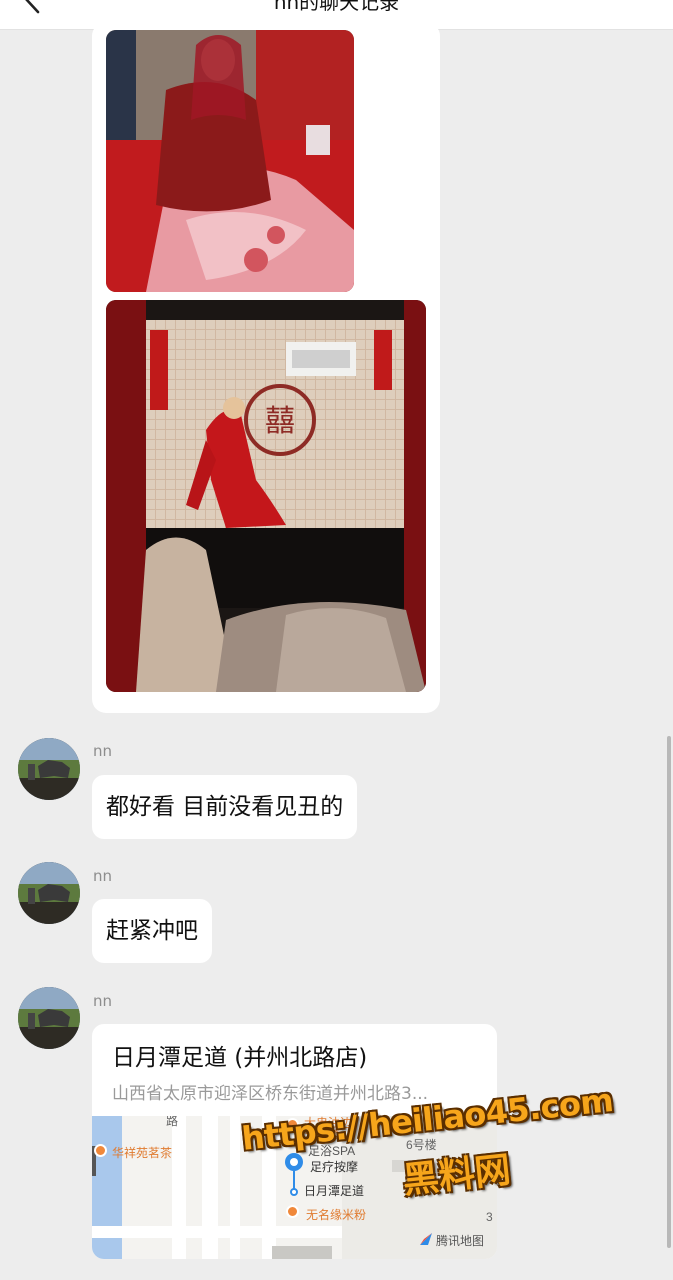  Describe the element at coordinates (172, 1122) in the screenshot. I see `map-road-label: 路` at that location.